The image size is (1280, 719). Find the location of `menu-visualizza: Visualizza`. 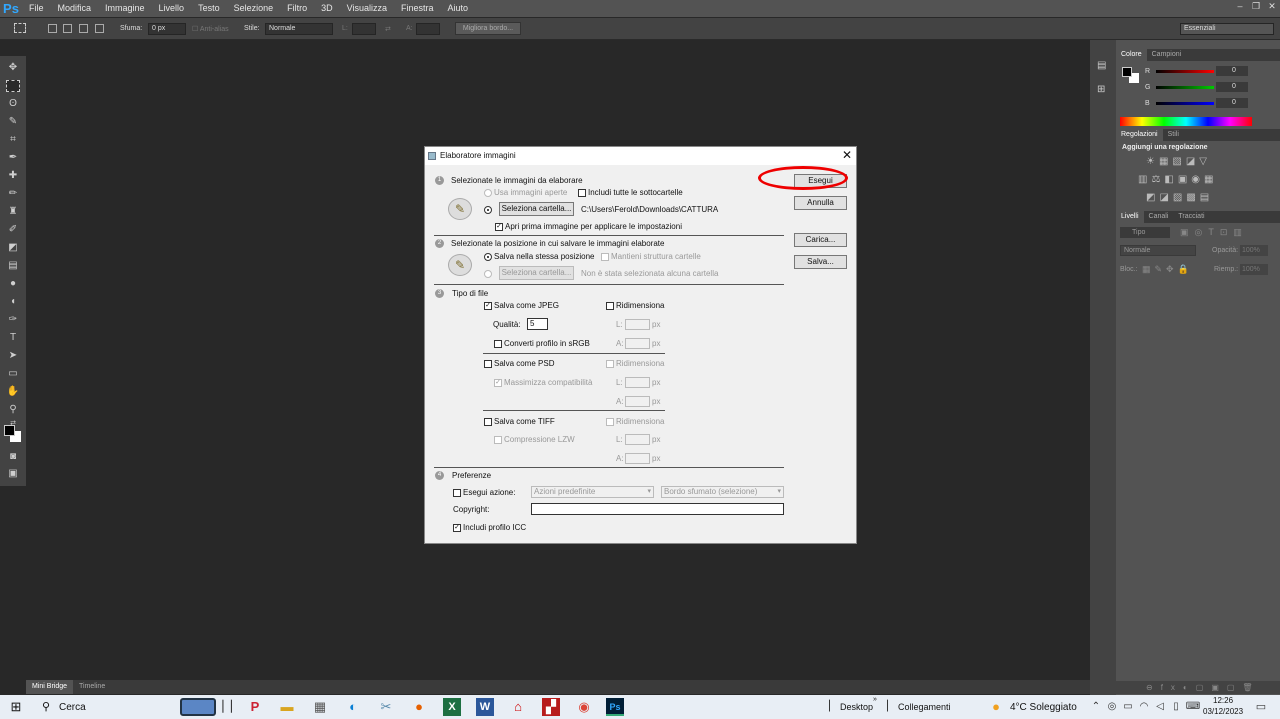

menu-visualizza: Visualizza is located at coordinates (367, 8).